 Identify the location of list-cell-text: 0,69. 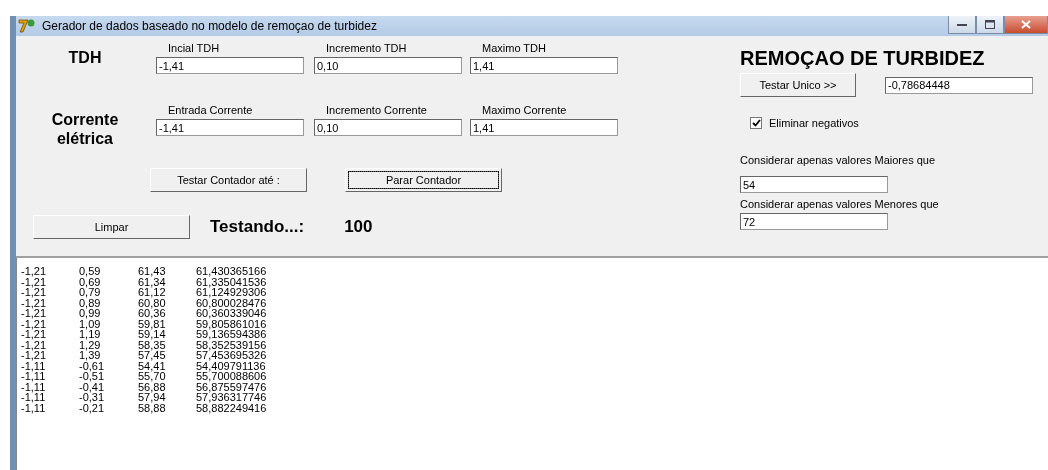
(90, 281).